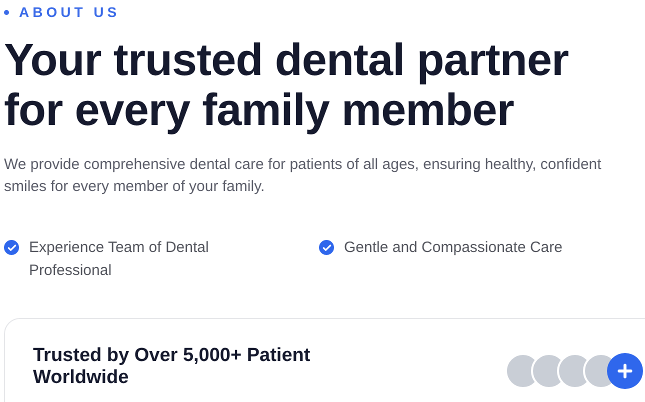 This screenshot has height=402, width=645. Describe the element at coordinates (119, 259) in the screenshot. I see `feature-text: Experience Team of Dental Professional` at that location.